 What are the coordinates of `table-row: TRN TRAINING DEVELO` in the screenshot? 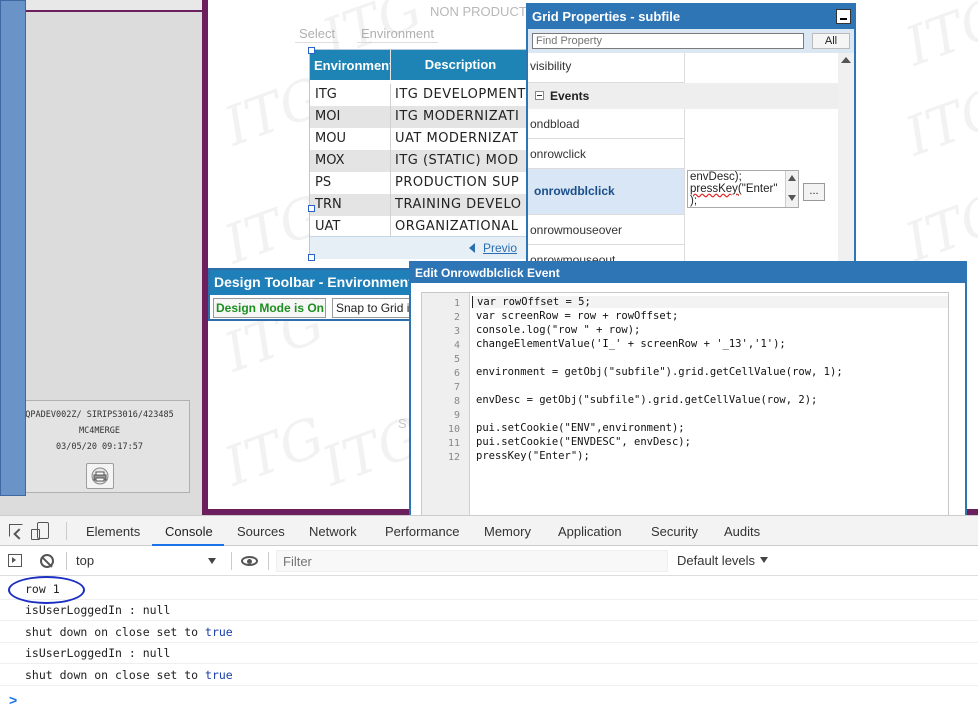 It's located at (419, 205).